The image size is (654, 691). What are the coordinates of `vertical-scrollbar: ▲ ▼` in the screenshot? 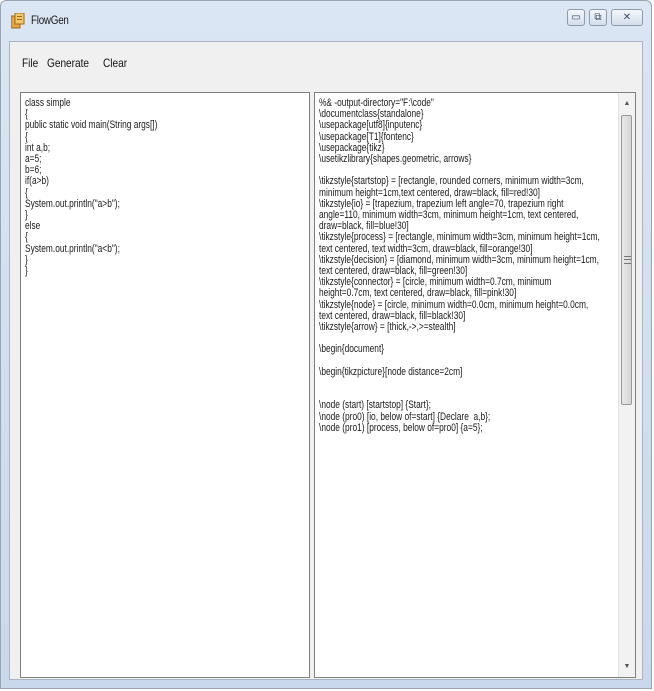 It's located at (626, 385).